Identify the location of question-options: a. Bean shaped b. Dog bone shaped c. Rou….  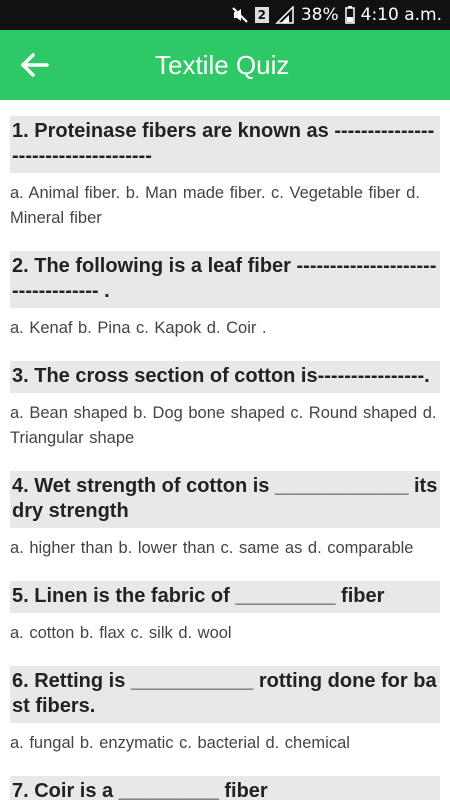
(223, 425).